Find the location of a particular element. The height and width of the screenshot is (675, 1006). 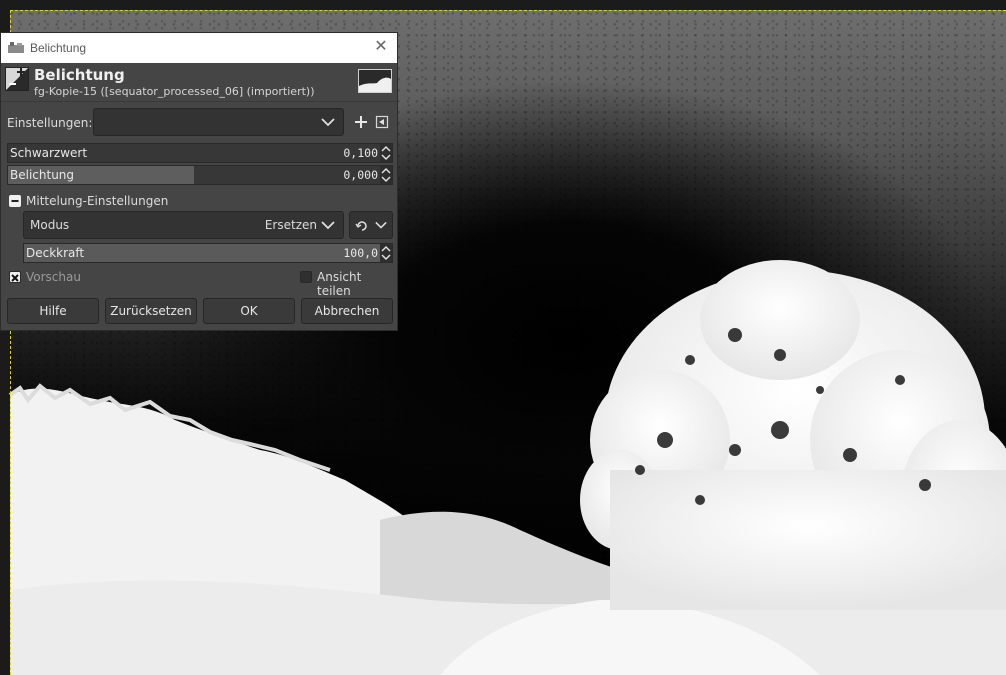

ok-button: OK is located at coordinates (249, 311).